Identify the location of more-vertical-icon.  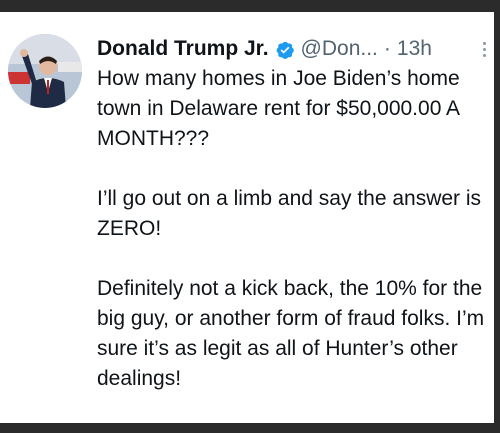
(484, 49).